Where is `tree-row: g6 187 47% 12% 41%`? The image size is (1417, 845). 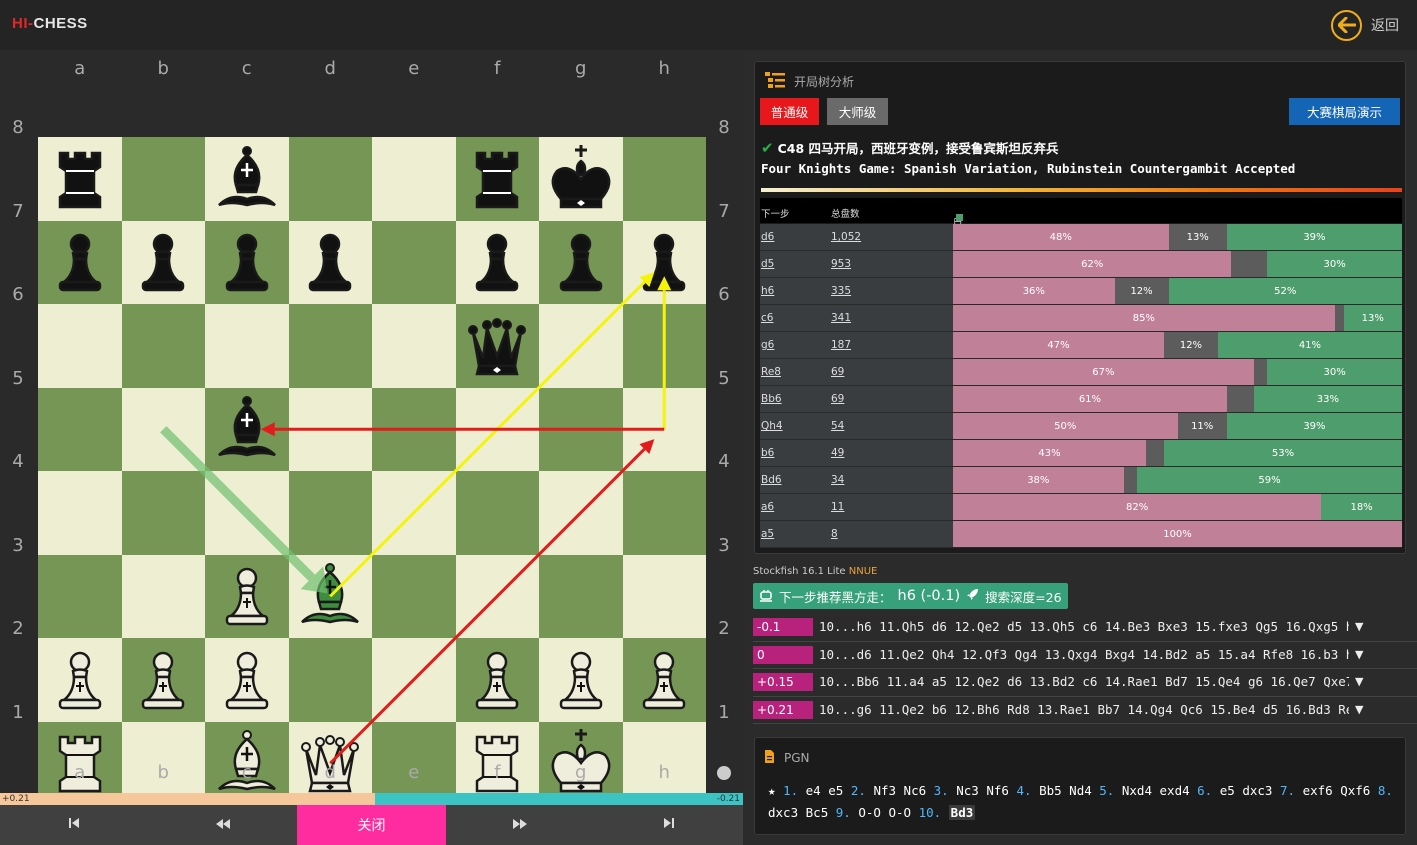 tree-row: g6 187 47% 12% 41% is located at coordinates (1081, 345).